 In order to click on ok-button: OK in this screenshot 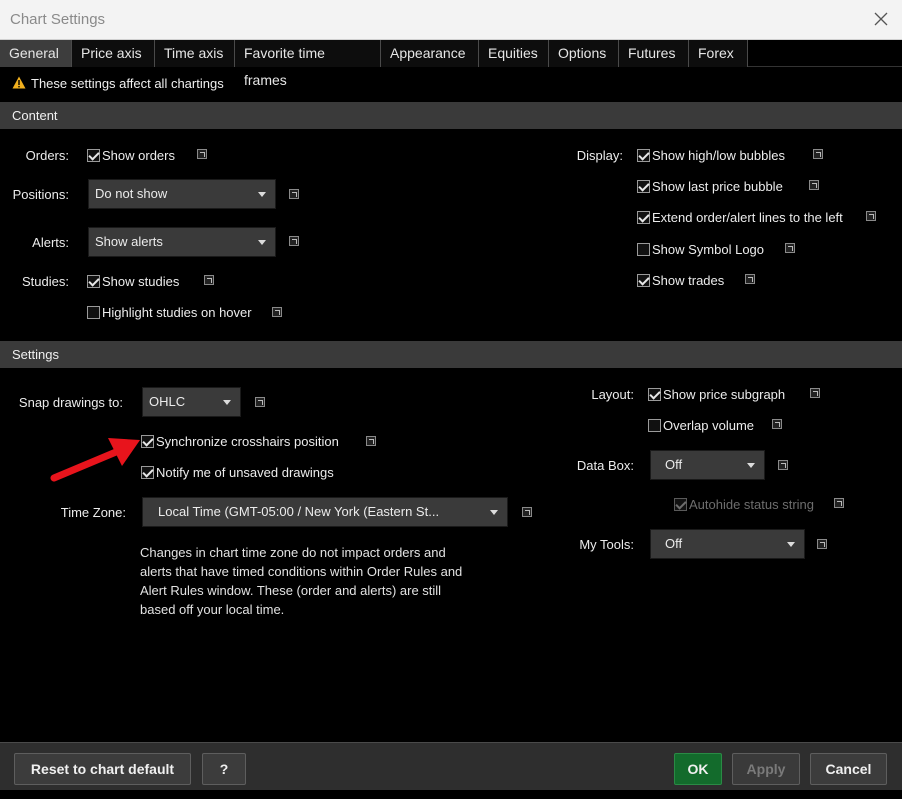, I will do `click(698, 769)`.